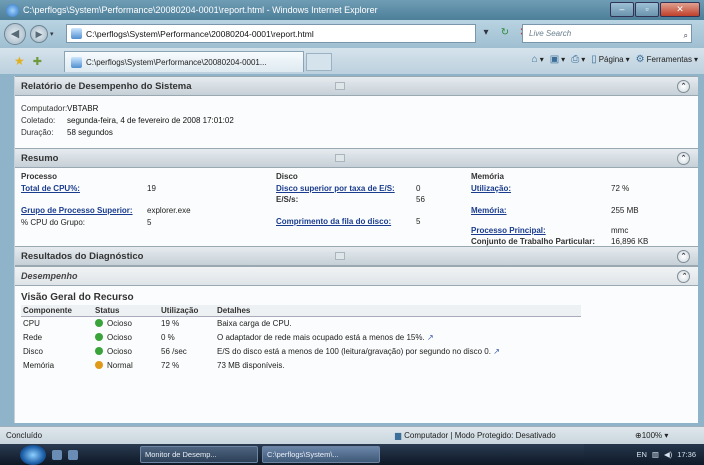  I want to click on memory-heading: Memória, so click(487, 176).